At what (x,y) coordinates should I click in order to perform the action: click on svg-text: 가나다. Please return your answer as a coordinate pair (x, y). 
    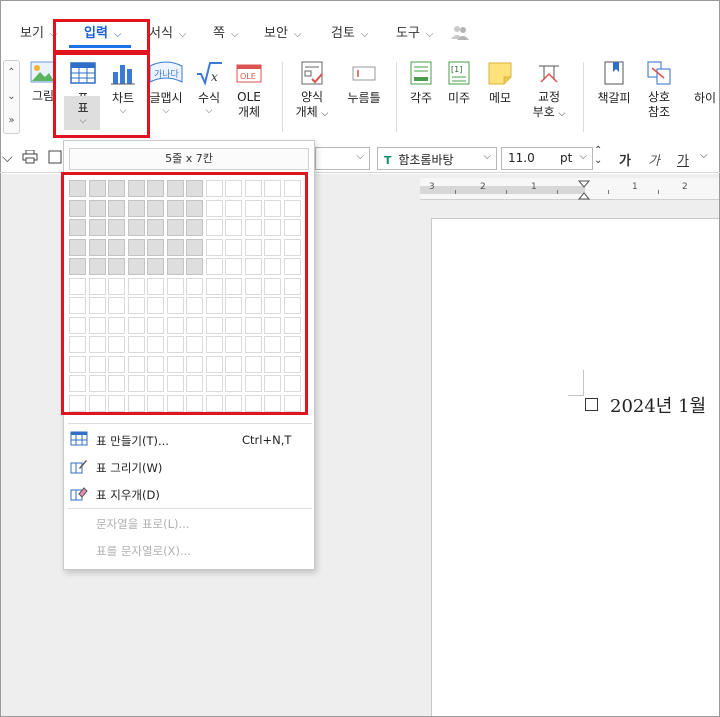
    Looking at the image, I should click on (167, 74).